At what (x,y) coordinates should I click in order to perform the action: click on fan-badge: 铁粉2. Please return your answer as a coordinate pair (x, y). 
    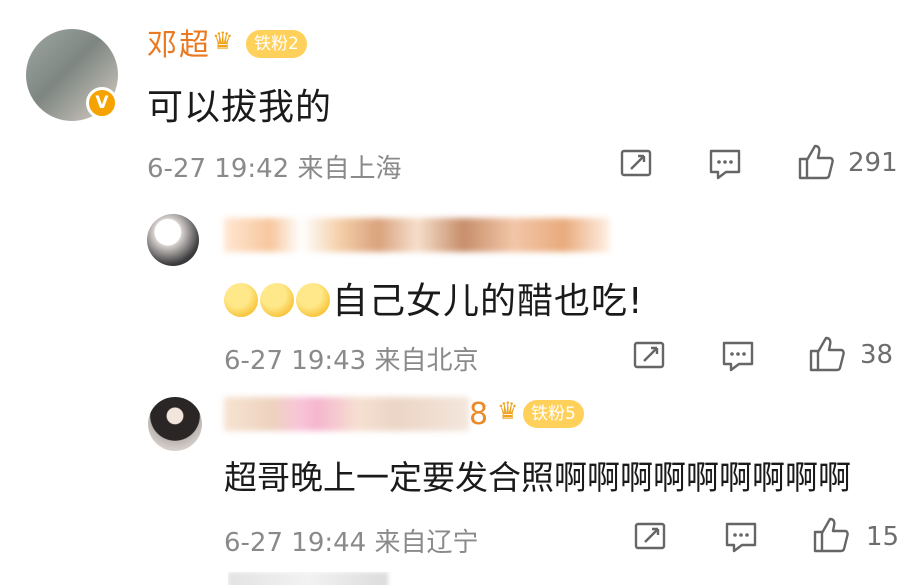
    Looking at the image, I should click on (276, 44).